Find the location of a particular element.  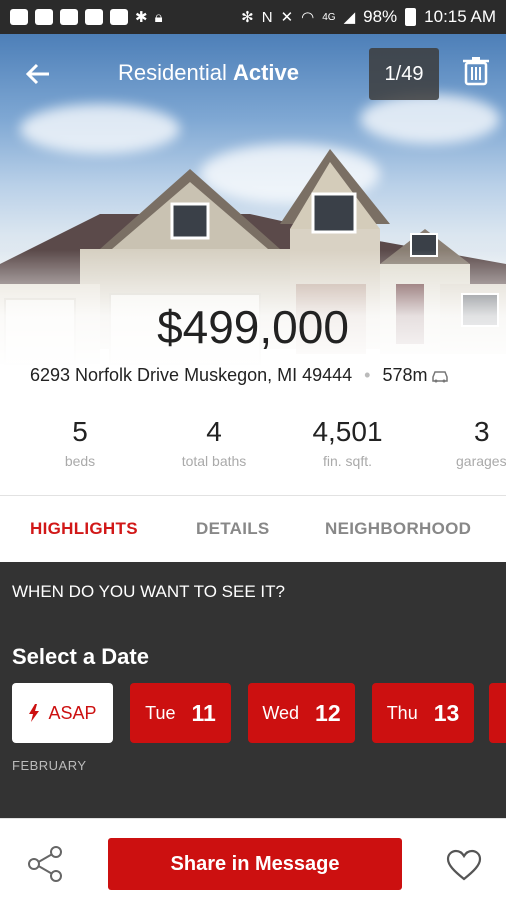

asap-button: ASAP is located at coordinates (62, 713).